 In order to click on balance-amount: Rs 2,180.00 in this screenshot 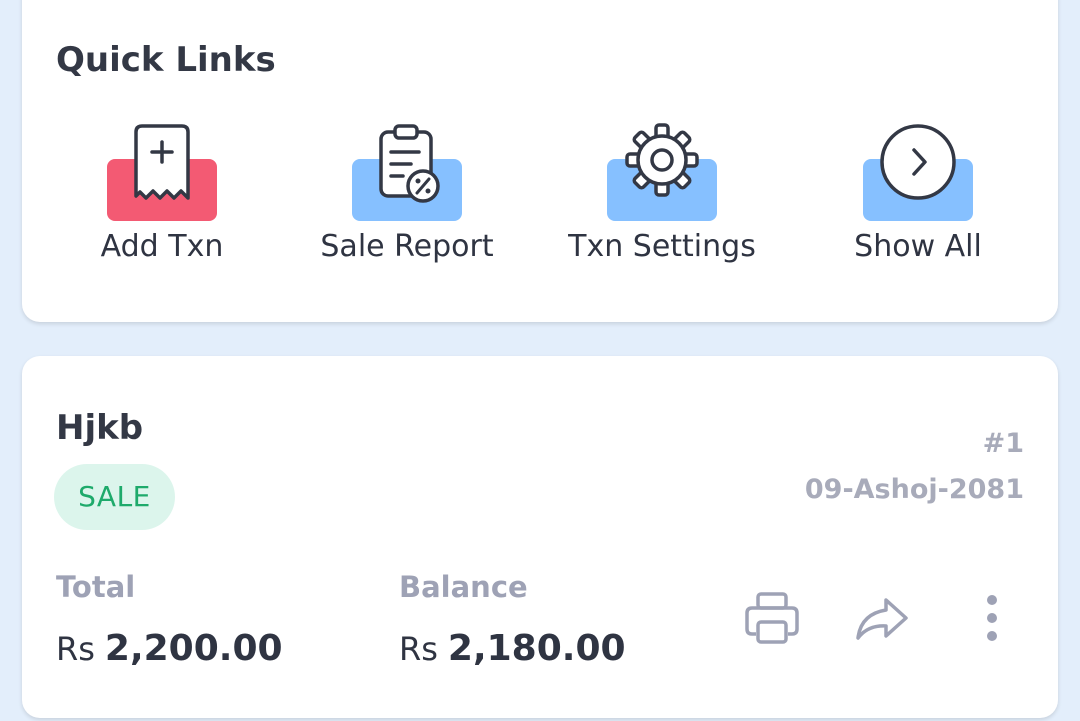, I will do `click(512, 648)`.